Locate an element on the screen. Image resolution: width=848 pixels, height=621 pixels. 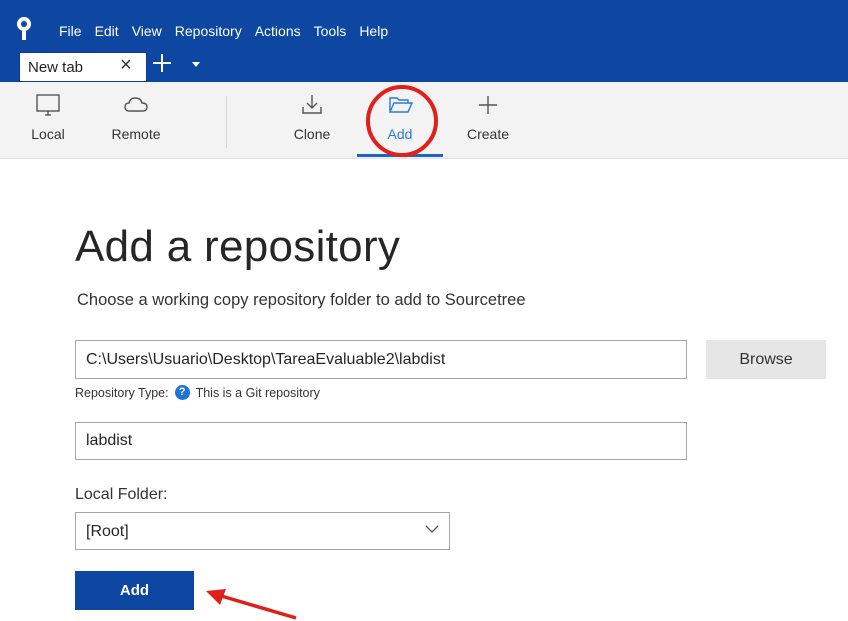
toolbar-create-button: Create is located at coordinates (488, 124).